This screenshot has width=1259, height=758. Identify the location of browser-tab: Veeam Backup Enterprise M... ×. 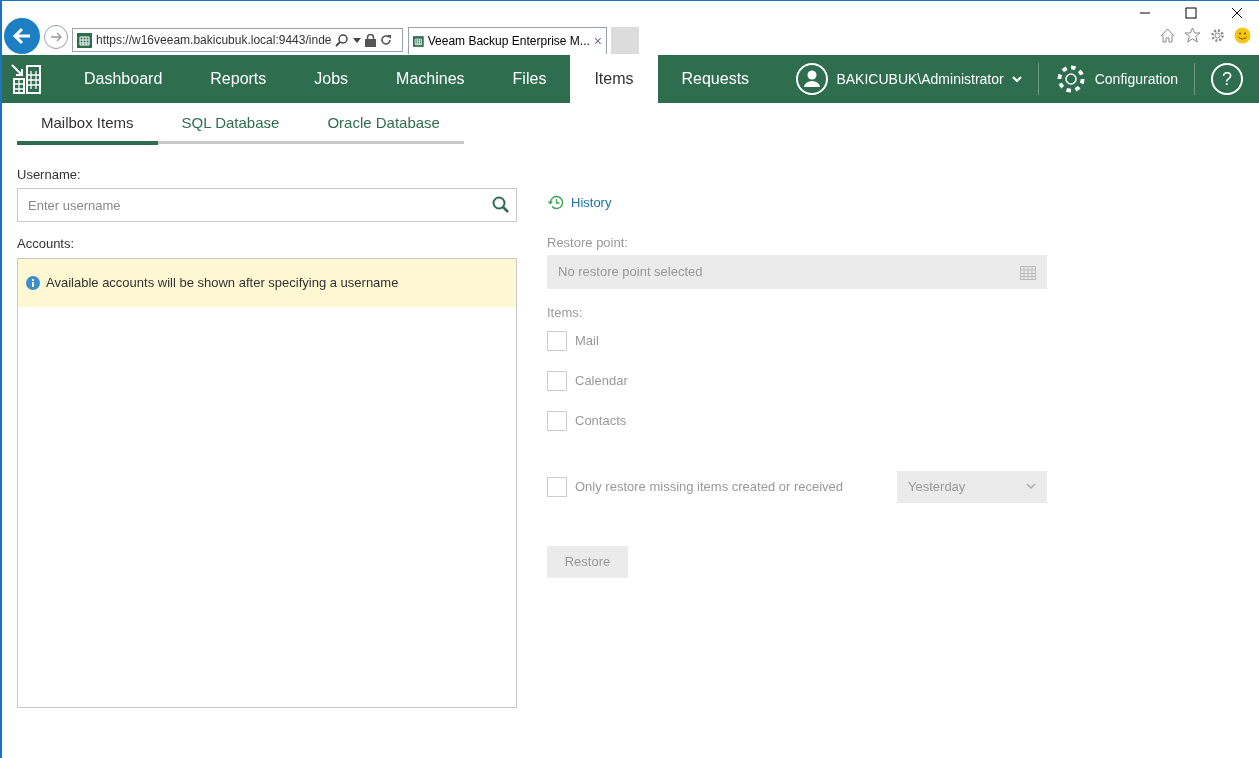
(507, 40).